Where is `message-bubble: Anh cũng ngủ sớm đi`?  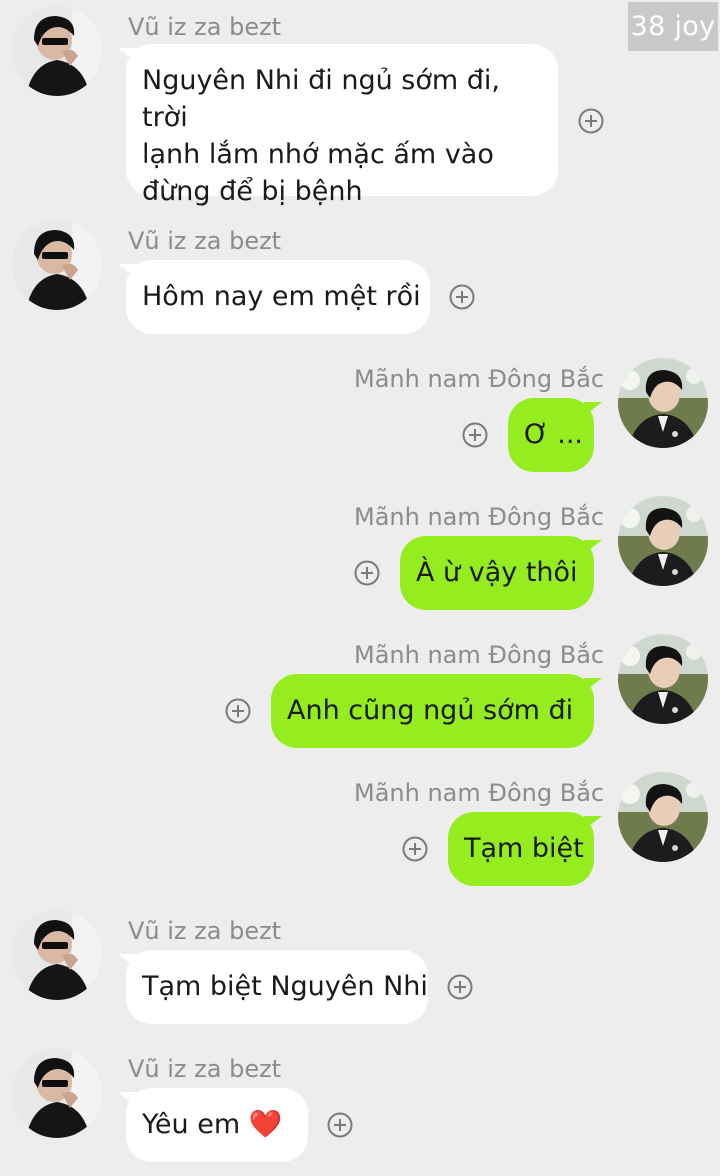
message-bubble: Anh cũng ngủ sớm đi is located at coordinates (436, 711).